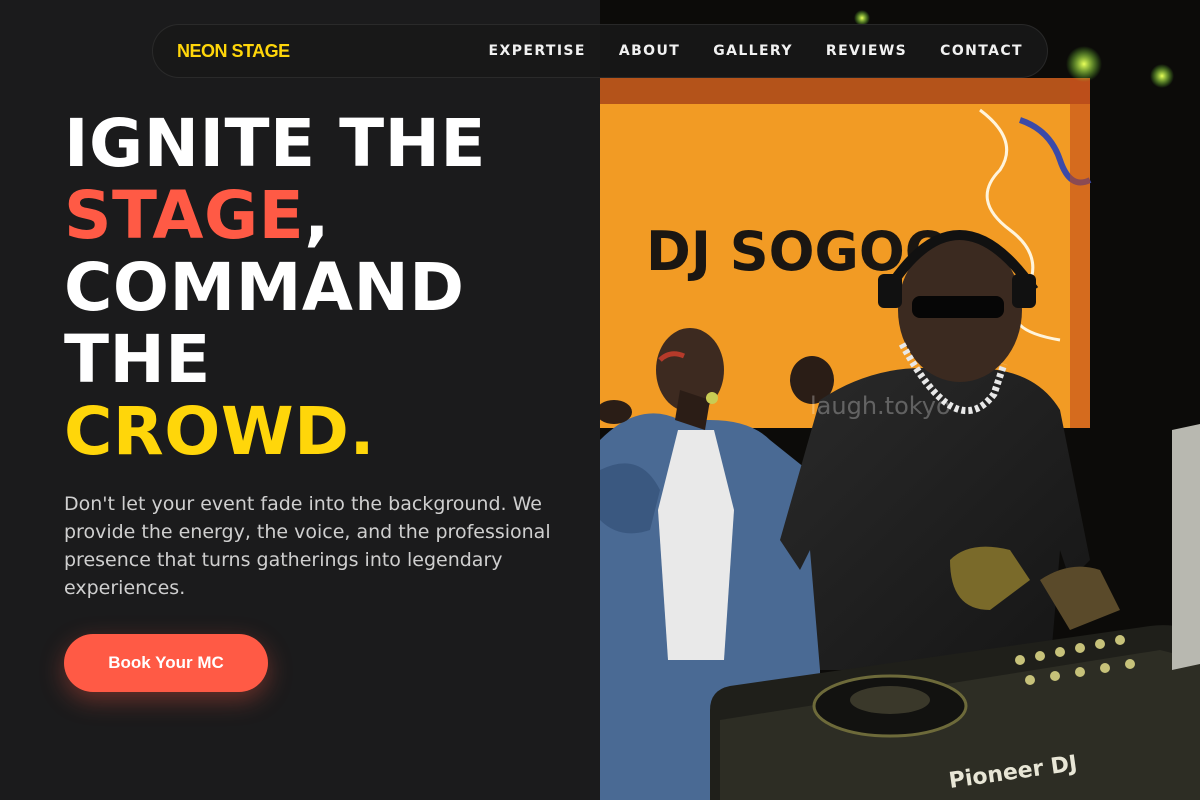 The height and width of the screenshot is (800, 1200). I want to click on headline-line-1: IGNITE THE, so click(275, 143).